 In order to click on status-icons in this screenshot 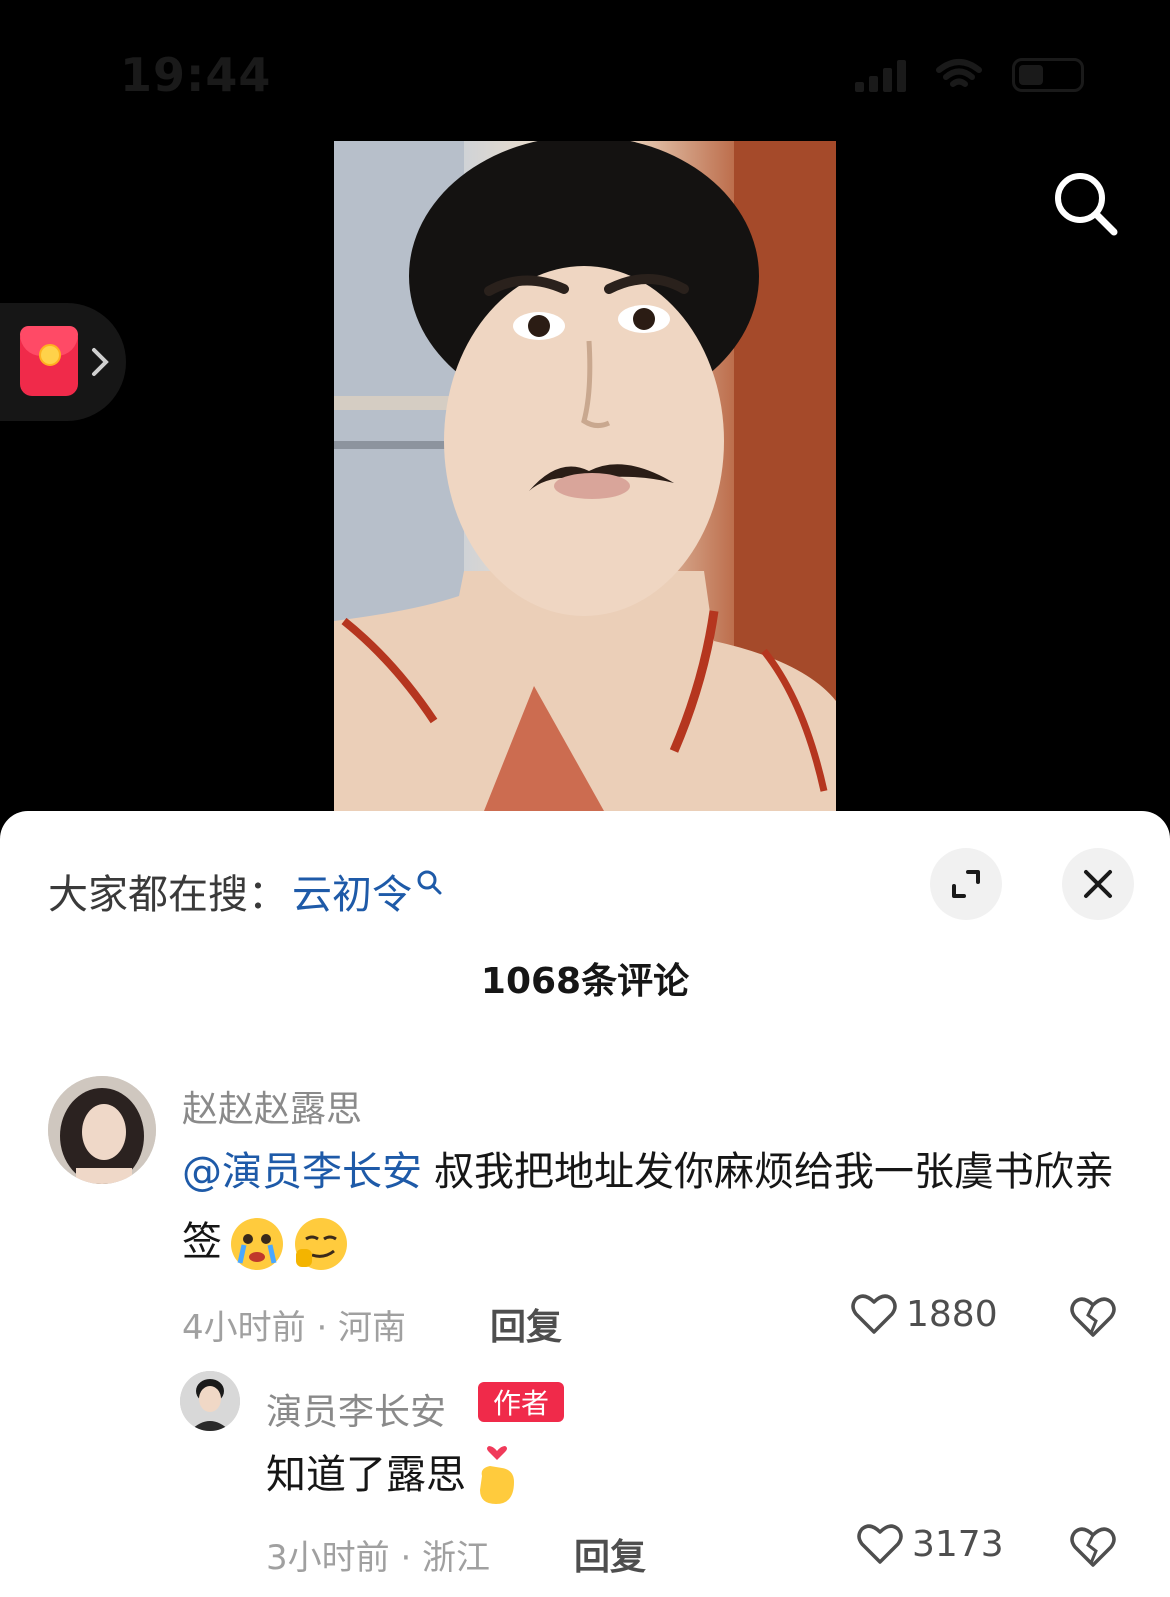, I will do `click(969, 75)`.